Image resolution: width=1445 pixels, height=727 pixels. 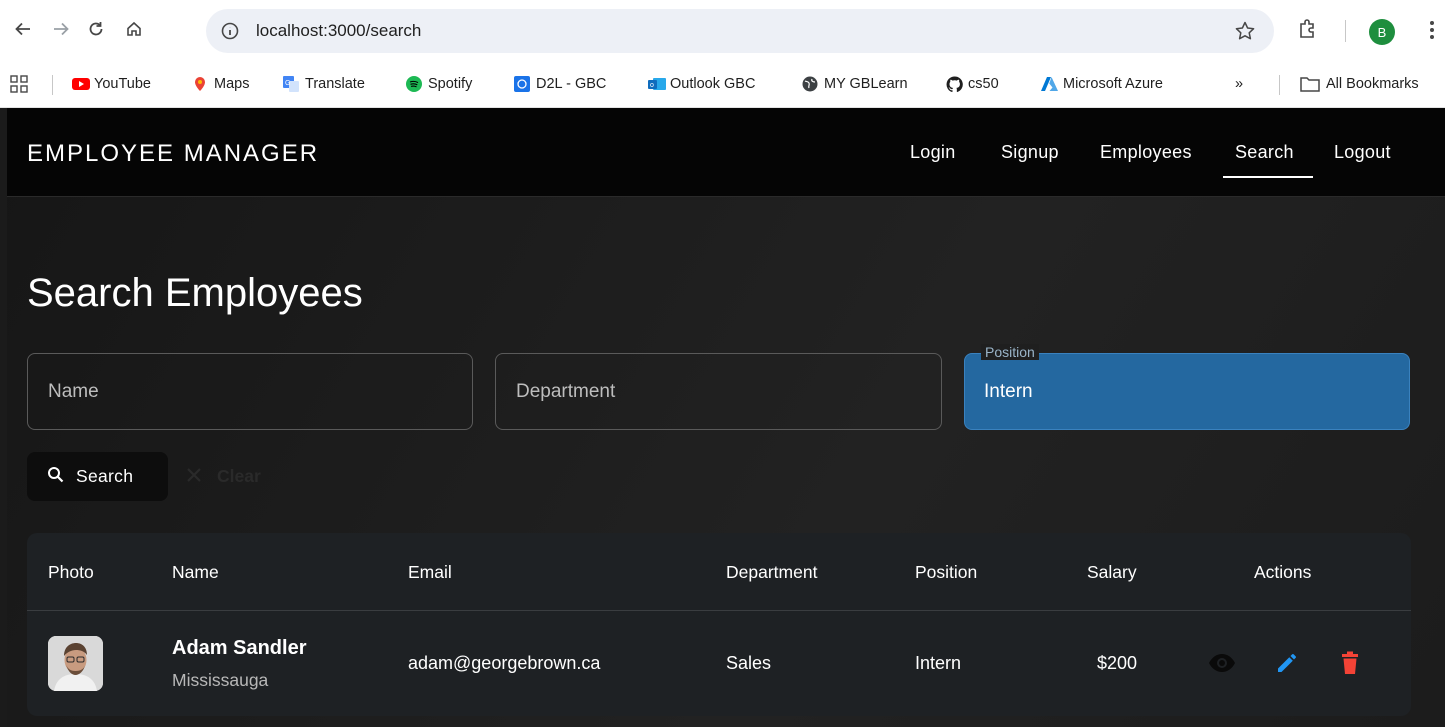 What do you see at coordinates (81, 84) in the screenshot?
I see `youtube-icon` at bounding box center [81, 84].